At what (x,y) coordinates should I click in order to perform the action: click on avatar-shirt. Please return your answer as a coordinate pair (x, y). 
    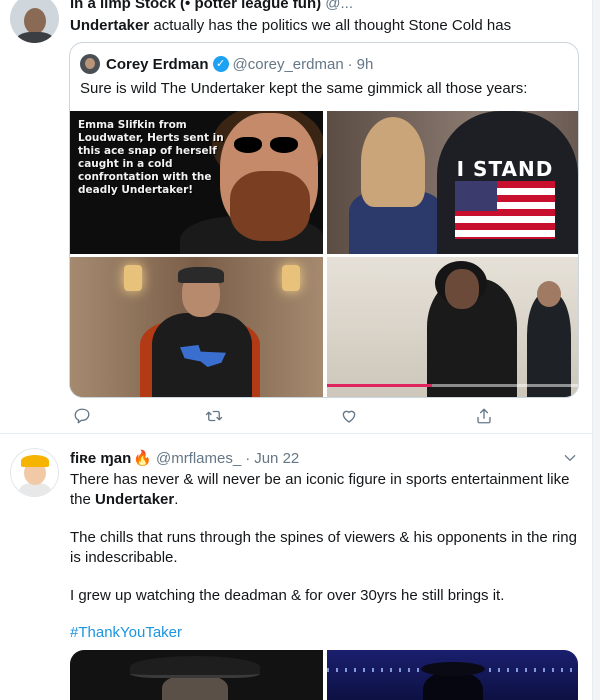
    Looking at the image, I should click on (35, 37).